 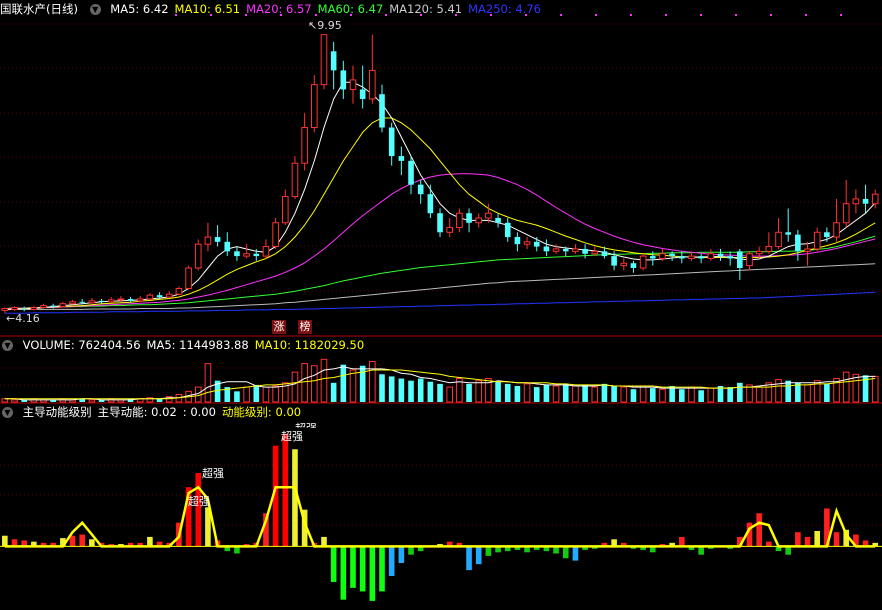 What do you see at coordinates (279, 9) in the screenshot?
I see `indicator-value: MA20: 6.57` at bounding box center [279, 9].